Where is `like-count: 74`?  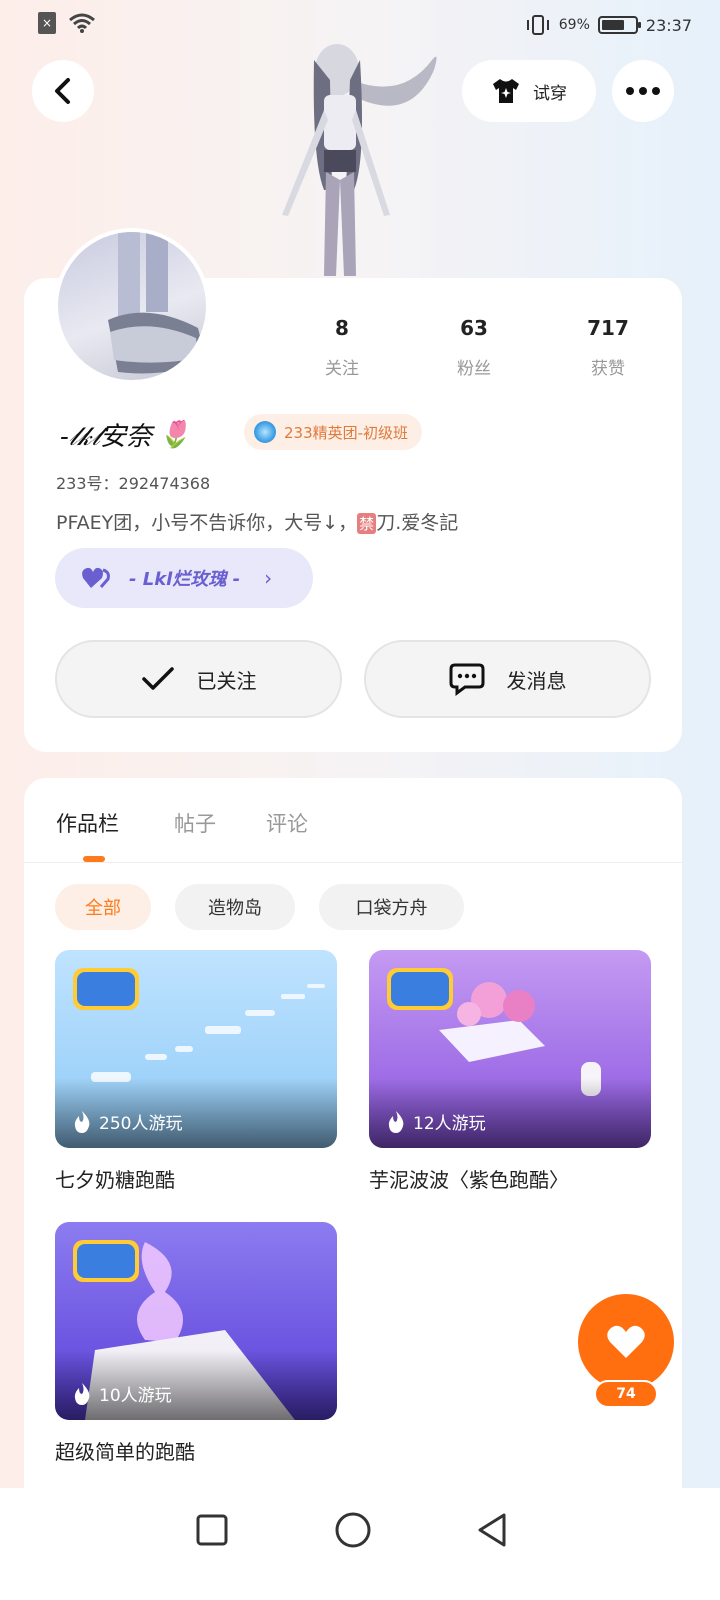
like-count: 74 is located at coordinates (626, 1394).